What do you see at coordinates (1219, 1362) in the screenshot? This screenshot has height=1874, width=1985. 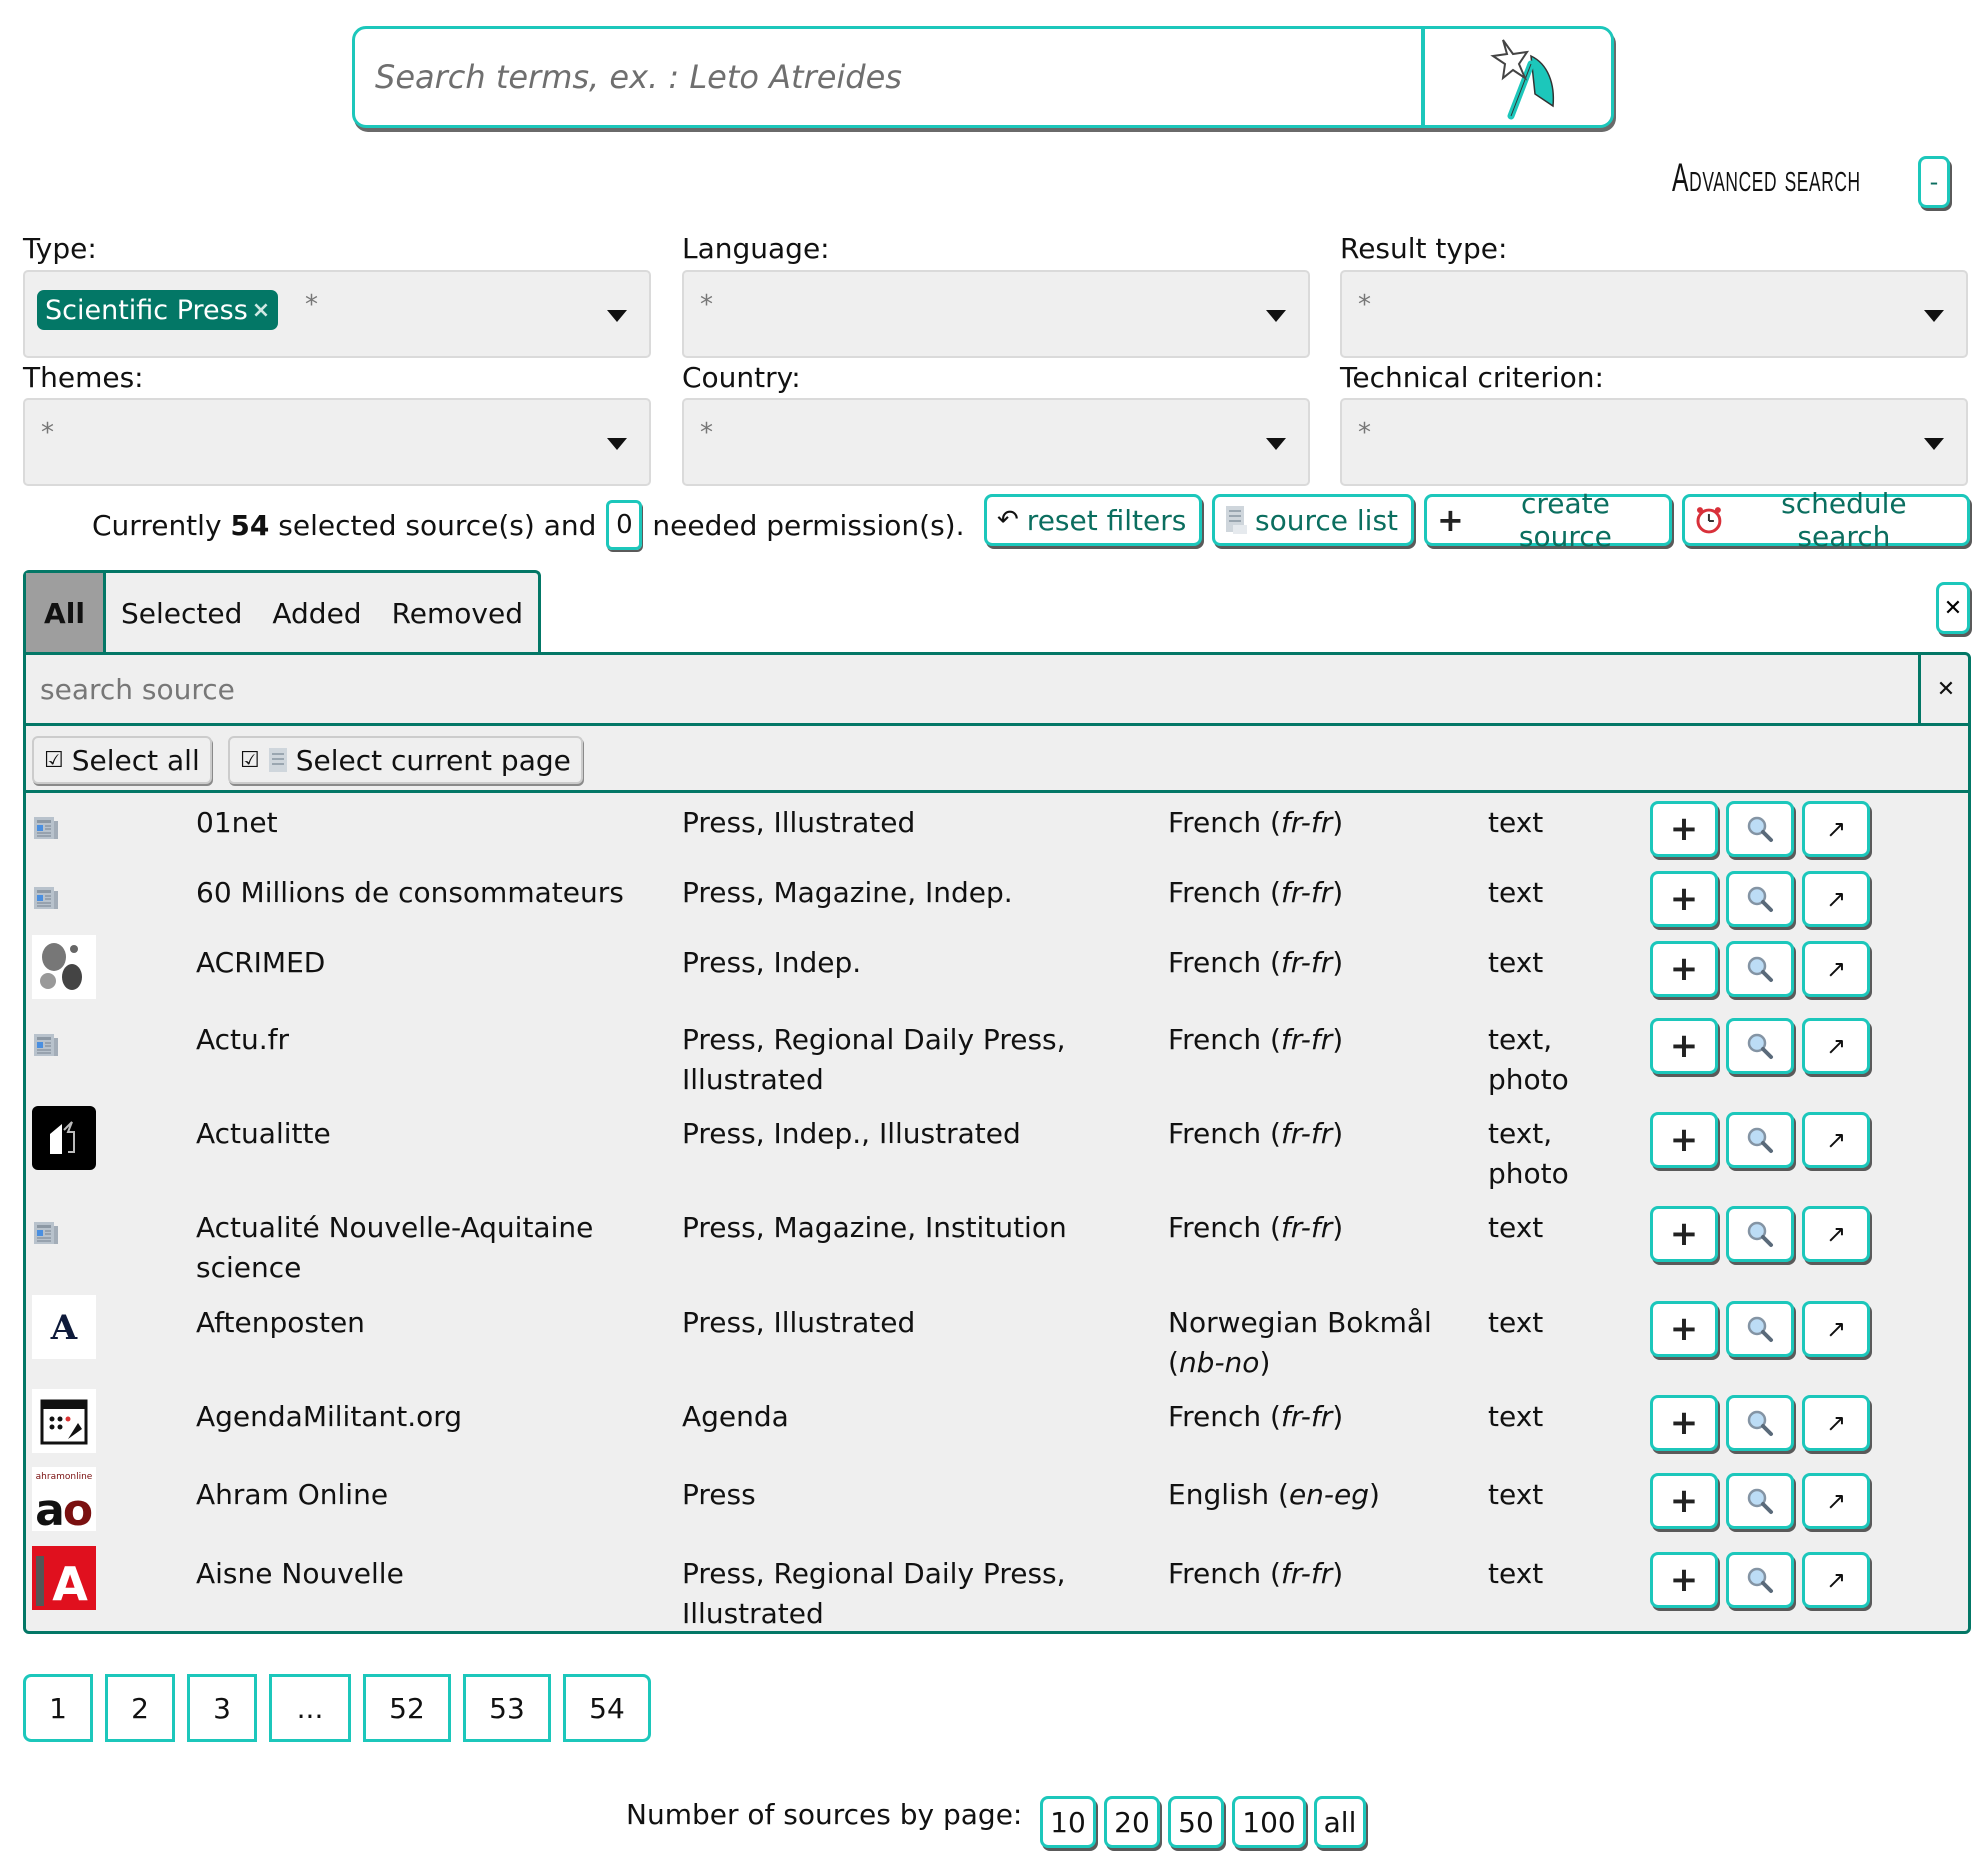 I see `language-code: nb-no` at bounding box center [1219, 1362].